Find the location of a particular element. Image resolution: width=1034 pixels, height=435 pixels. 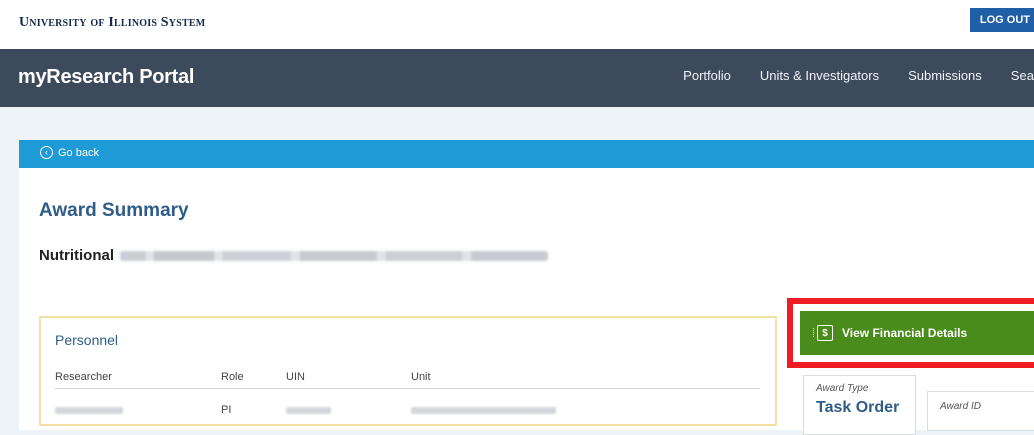

nav-submissions: Submissions is located at coordinates (945, 75).